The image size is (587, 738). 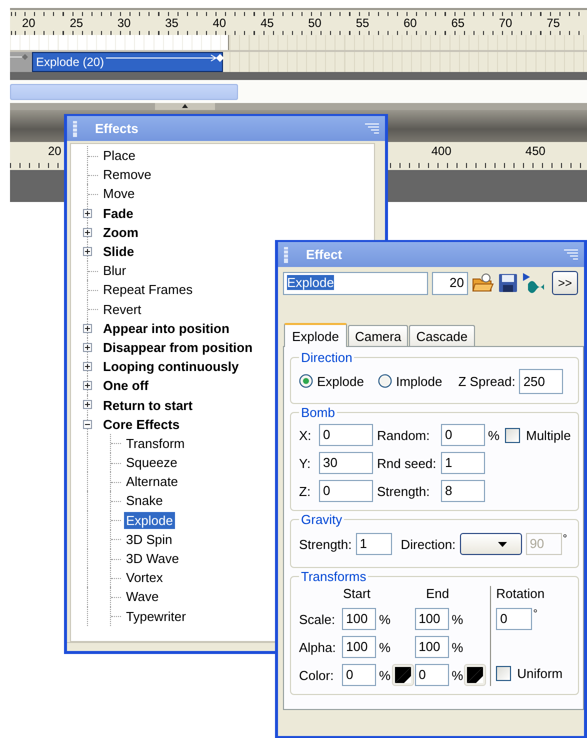 What do you see at coordinates (166, 328) in the screenshot?
I see `tree-item: Appear into position` at bounding box center [166, 328].